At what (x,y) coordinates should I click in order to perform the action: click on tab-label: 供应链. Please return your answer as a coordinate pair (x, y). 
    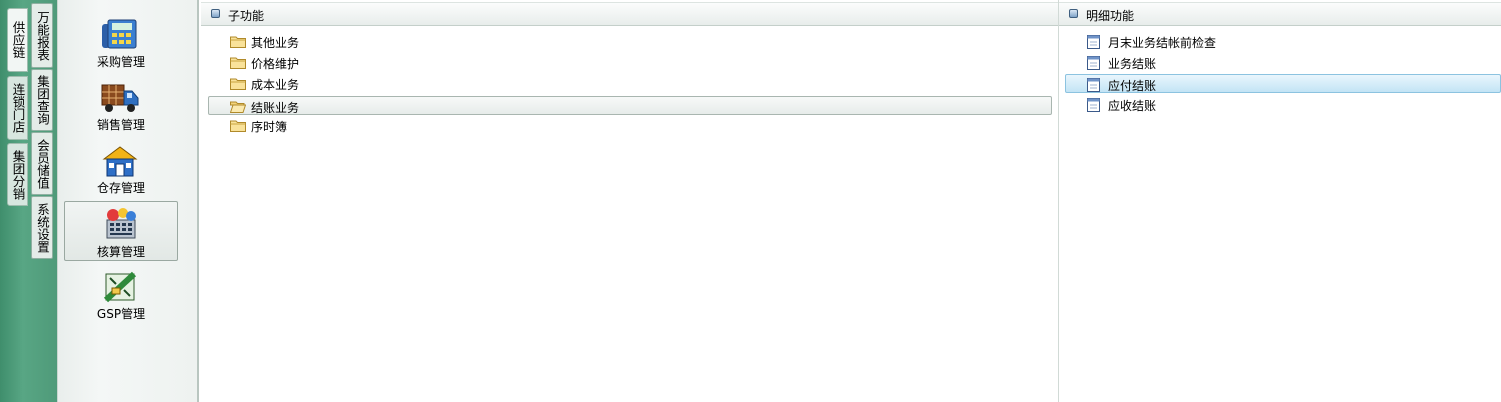
    Looking at the image, I should click on (18, 40).